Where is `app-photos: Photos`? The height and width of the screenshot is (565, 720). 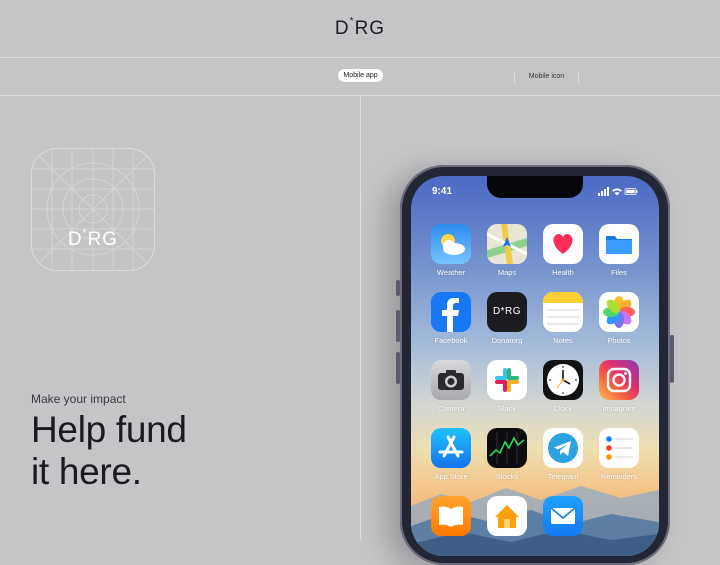
app-photos: Photos is located at coordinates (619, 318).